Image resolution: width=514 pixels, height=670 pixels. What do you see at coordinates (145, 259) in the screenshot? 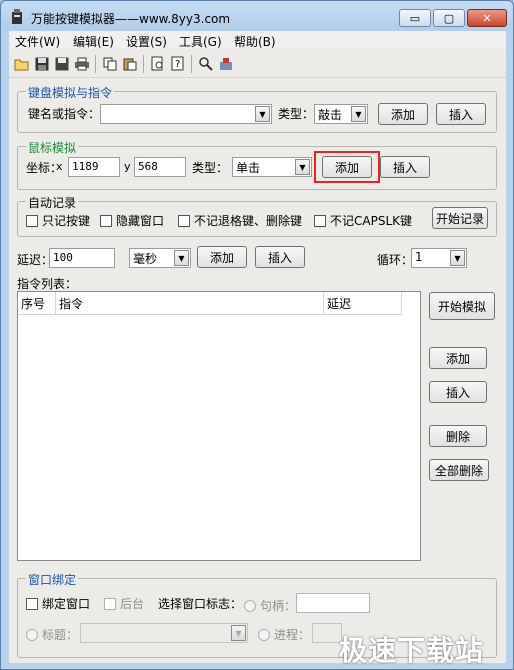
I see `delay-unit-value: 毫秒` at bounding box center [145, 259].